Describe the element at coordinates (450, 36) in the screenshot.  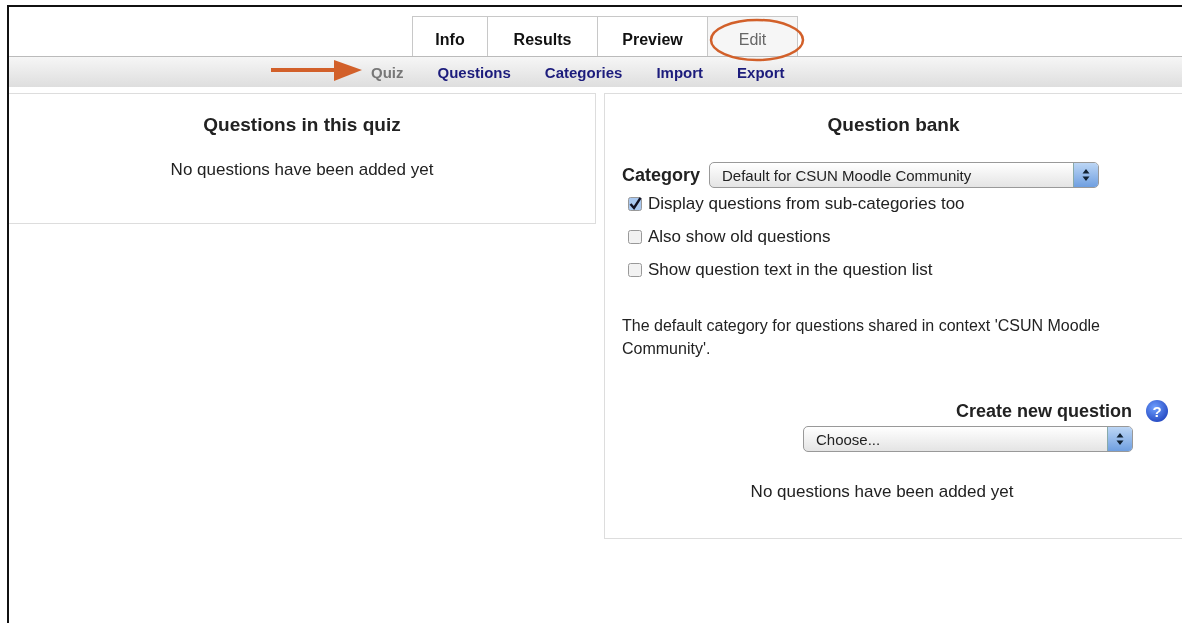
I see `tab: Info` at that location.